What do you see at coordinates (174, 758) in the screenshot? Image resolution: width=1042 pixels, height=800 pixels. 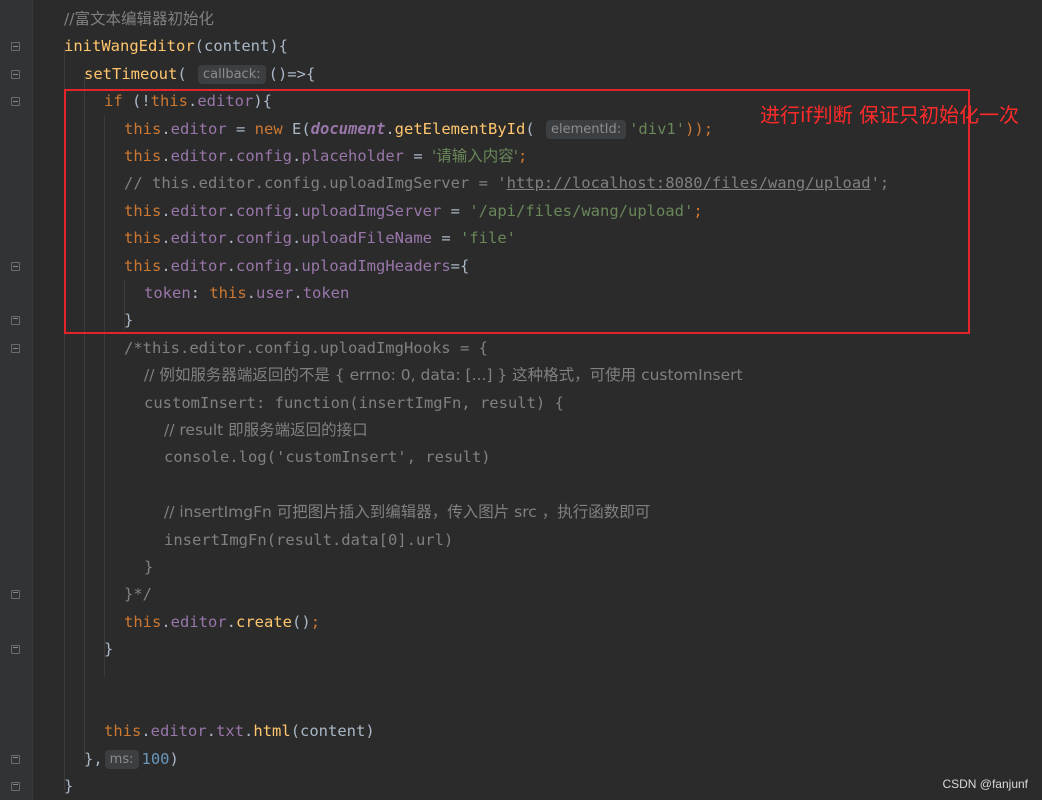 I see `code-token: )` at bounding box center [174, 758].